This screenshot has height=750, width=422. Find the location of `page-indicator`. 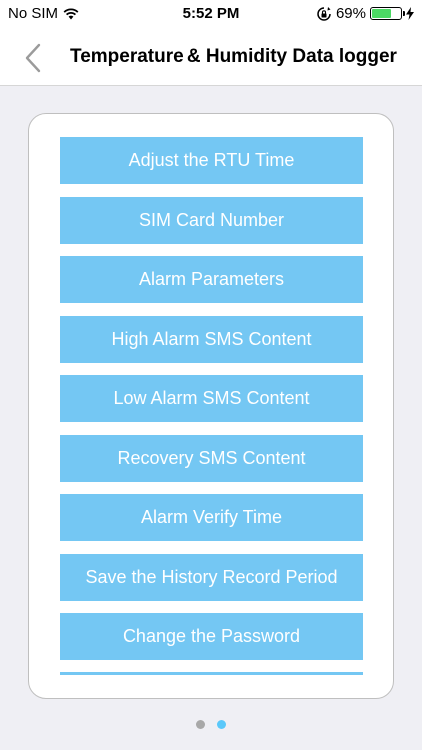

page-indicator is located at coordinates (211, 724).